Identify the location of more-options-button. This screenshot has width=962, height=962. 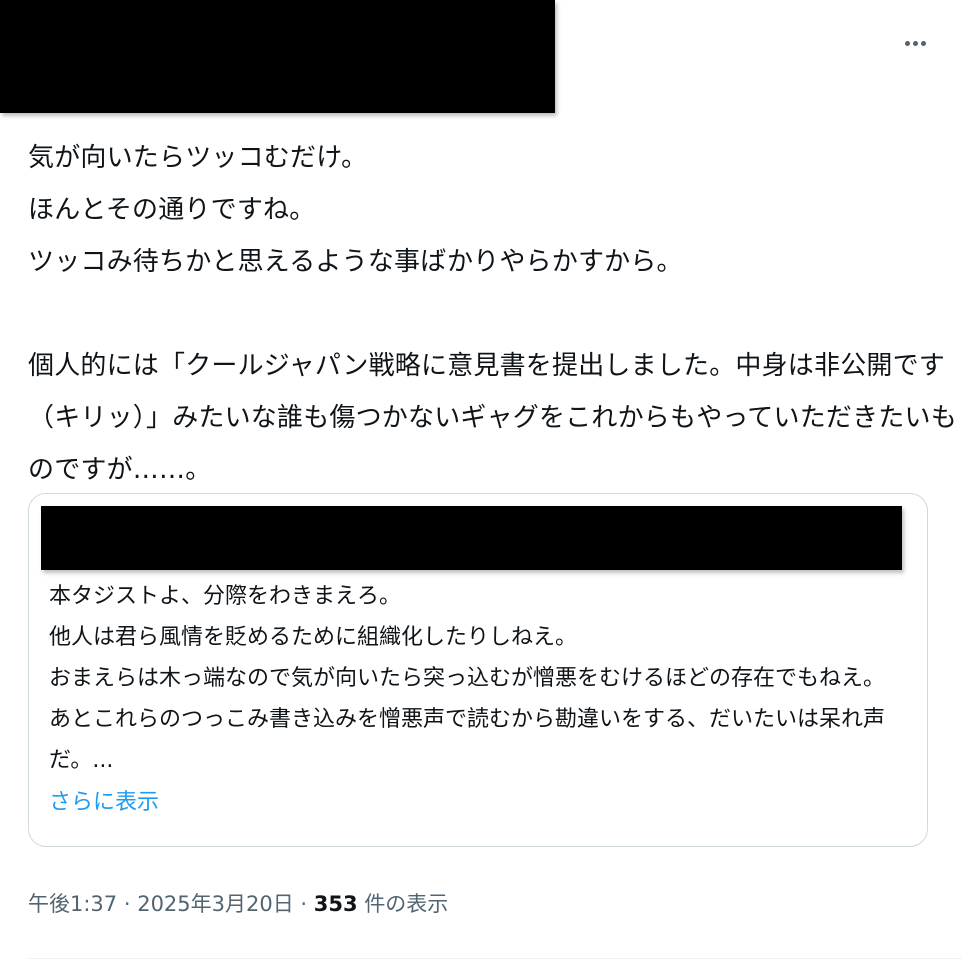
(915, 43).